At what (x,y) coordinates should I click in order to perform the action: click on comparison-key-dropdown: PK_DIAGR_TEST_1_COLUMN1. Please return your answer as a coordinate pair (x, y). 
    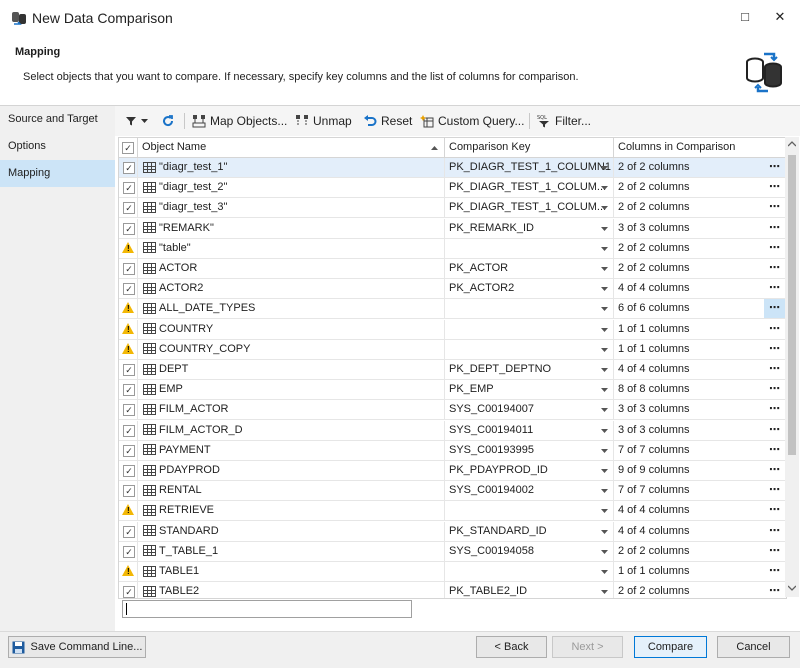
    Looking at the image, I should click on (529, 167).